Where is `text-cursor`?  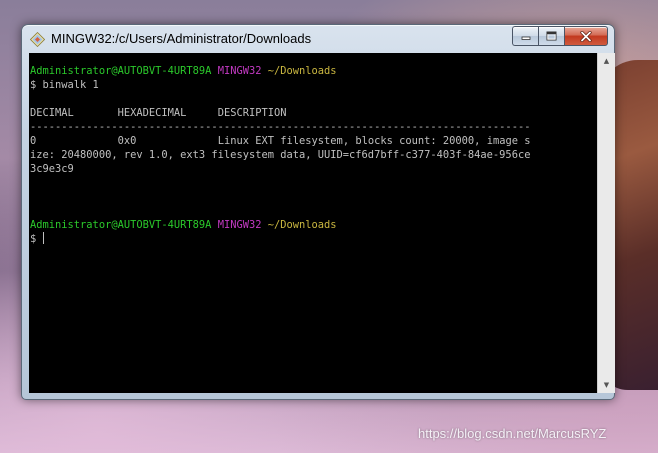
text-cursor is located at coordinates (43, 238).